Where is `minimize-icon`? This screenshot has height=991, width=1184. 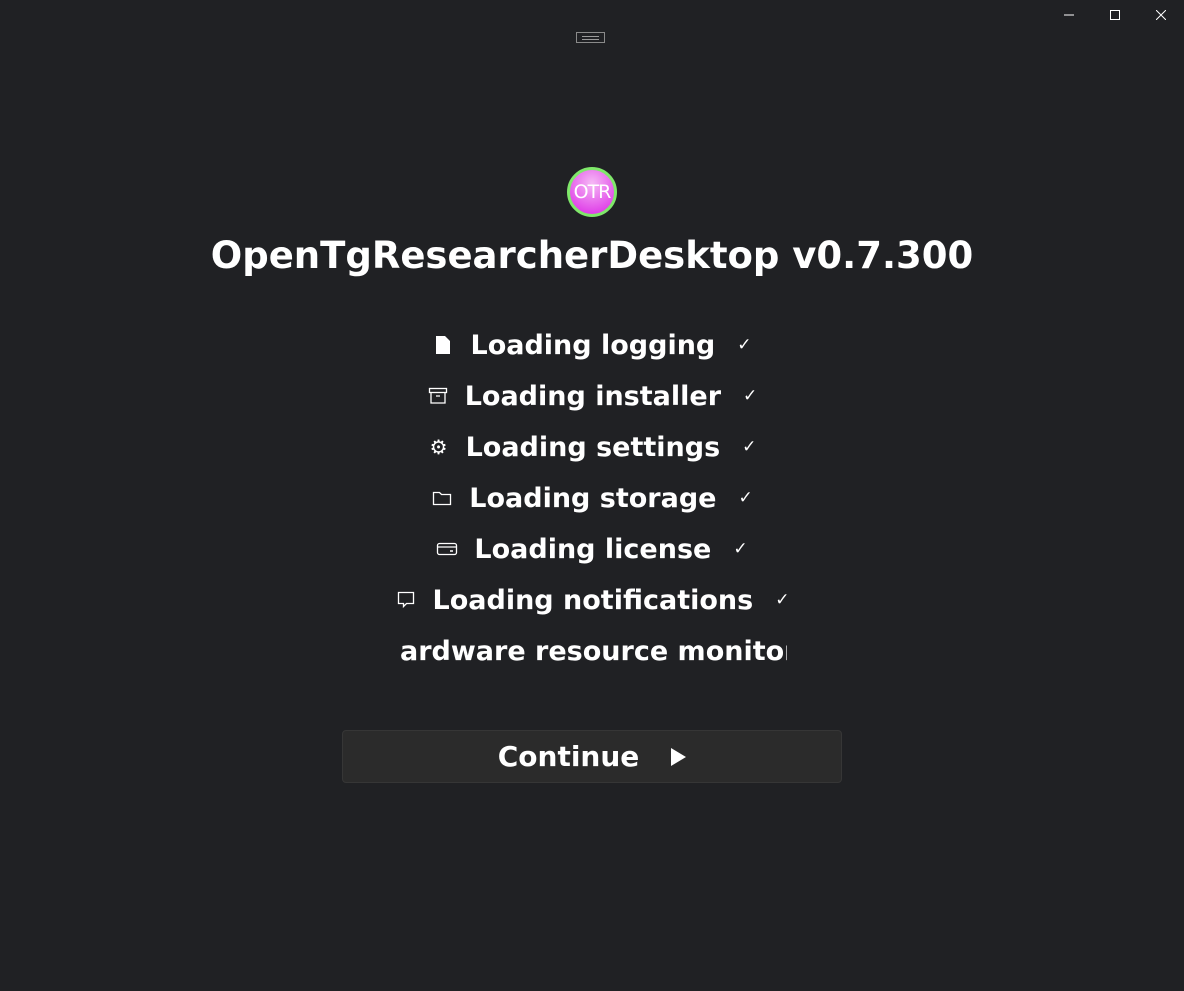
minimize-icon is located at coordinates (1069, 15).